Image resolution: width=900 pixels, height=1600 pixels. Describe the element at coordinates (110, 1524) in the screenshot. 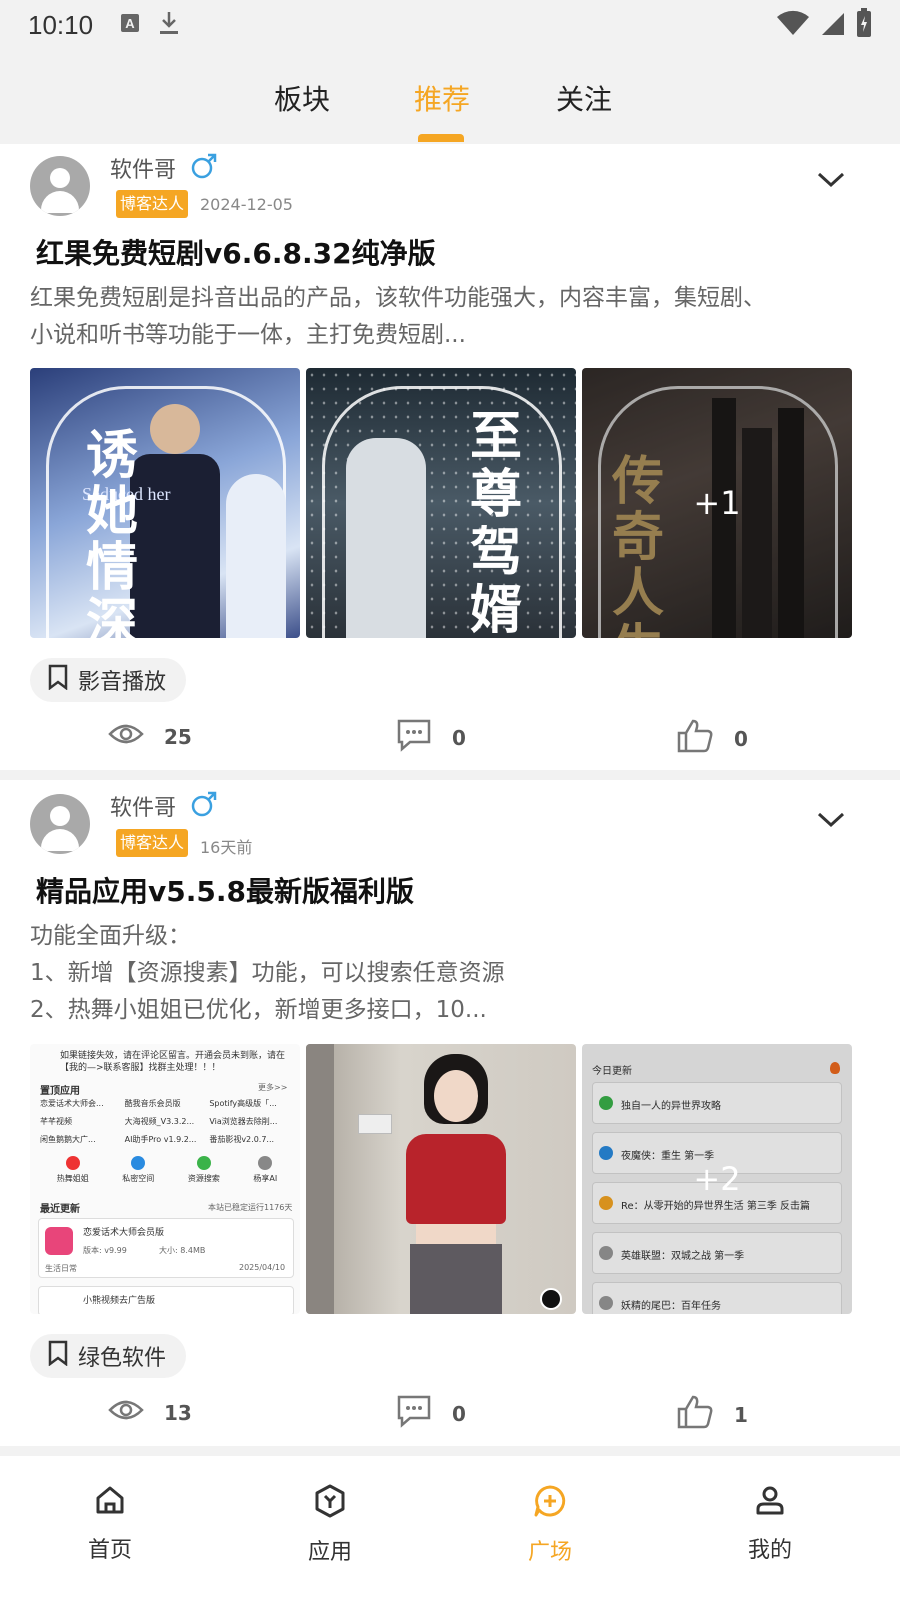

I see `nav-home: 首页` at that location.